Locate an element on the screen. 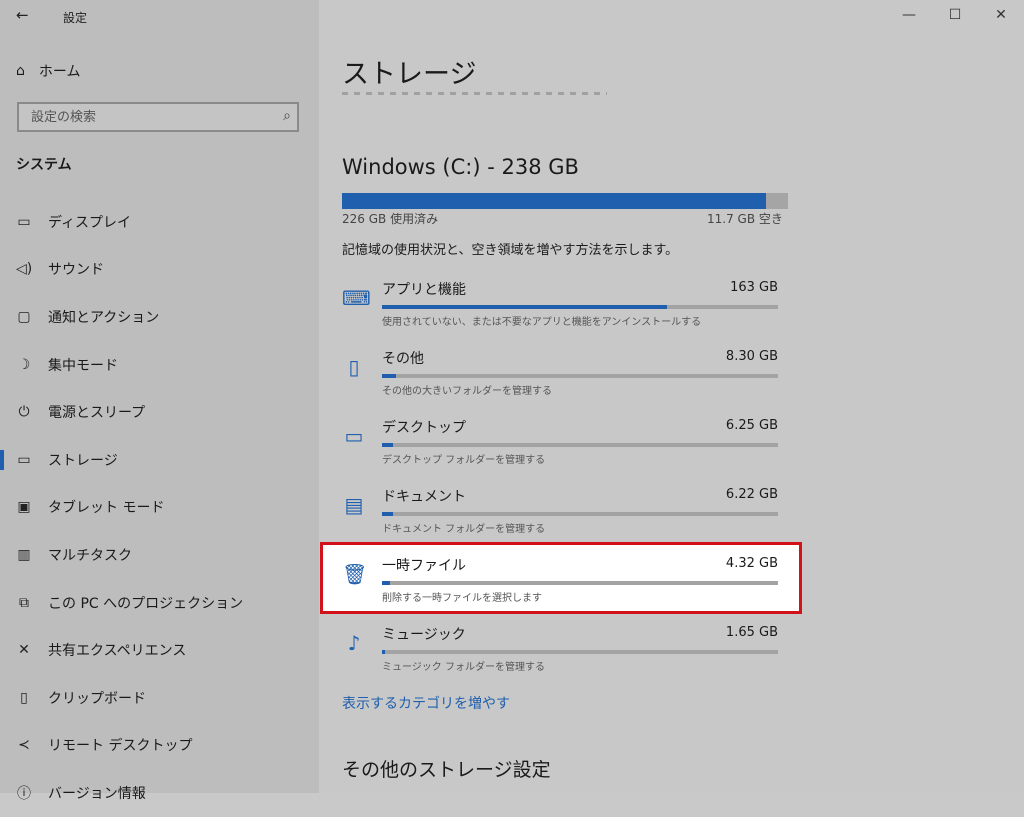 The image size is (1024, 817). tablet-icon: ▣ is located at coordinates (24, 507).